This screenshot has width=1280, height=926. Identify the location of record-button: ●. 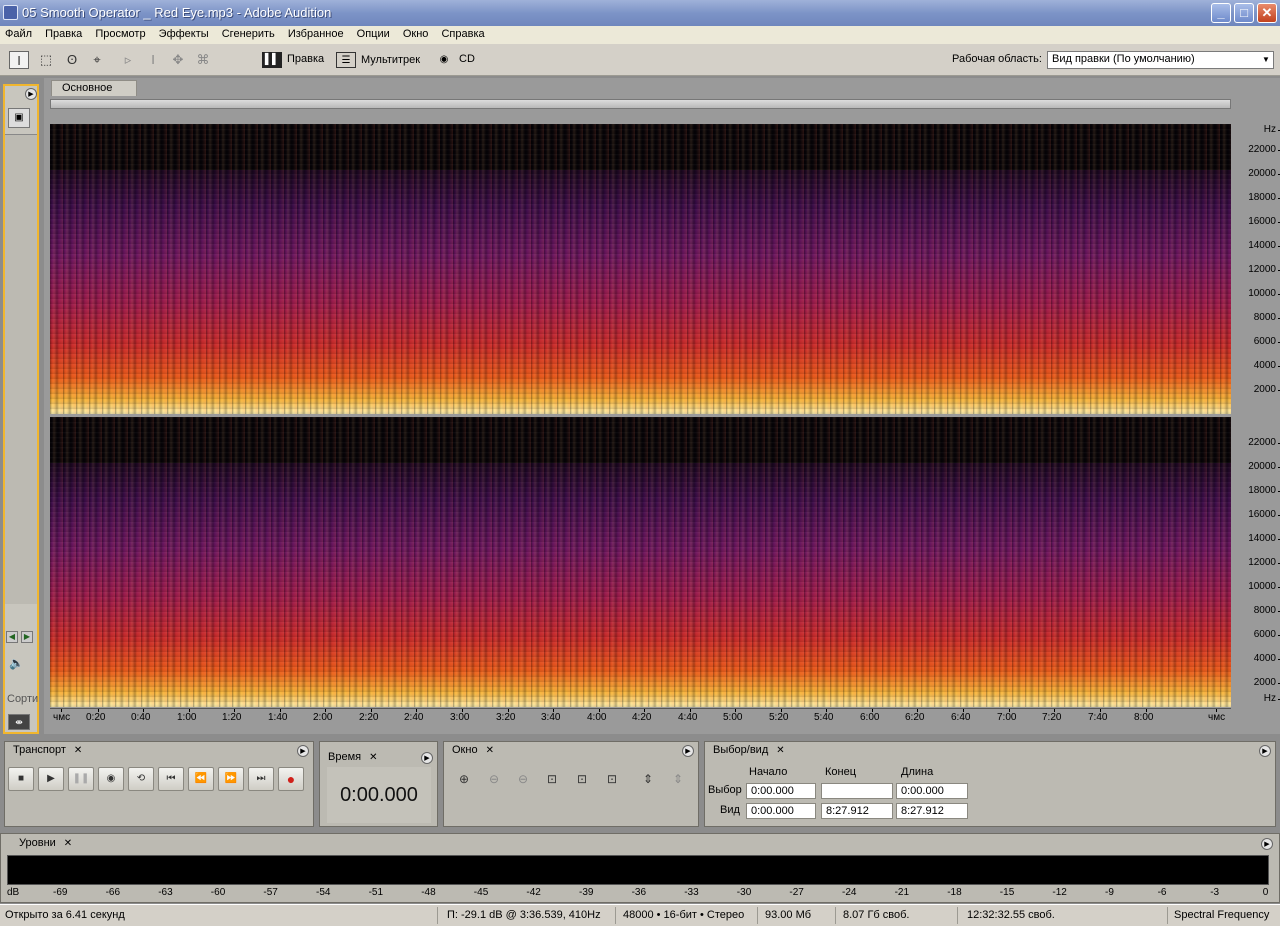
(291, 779).